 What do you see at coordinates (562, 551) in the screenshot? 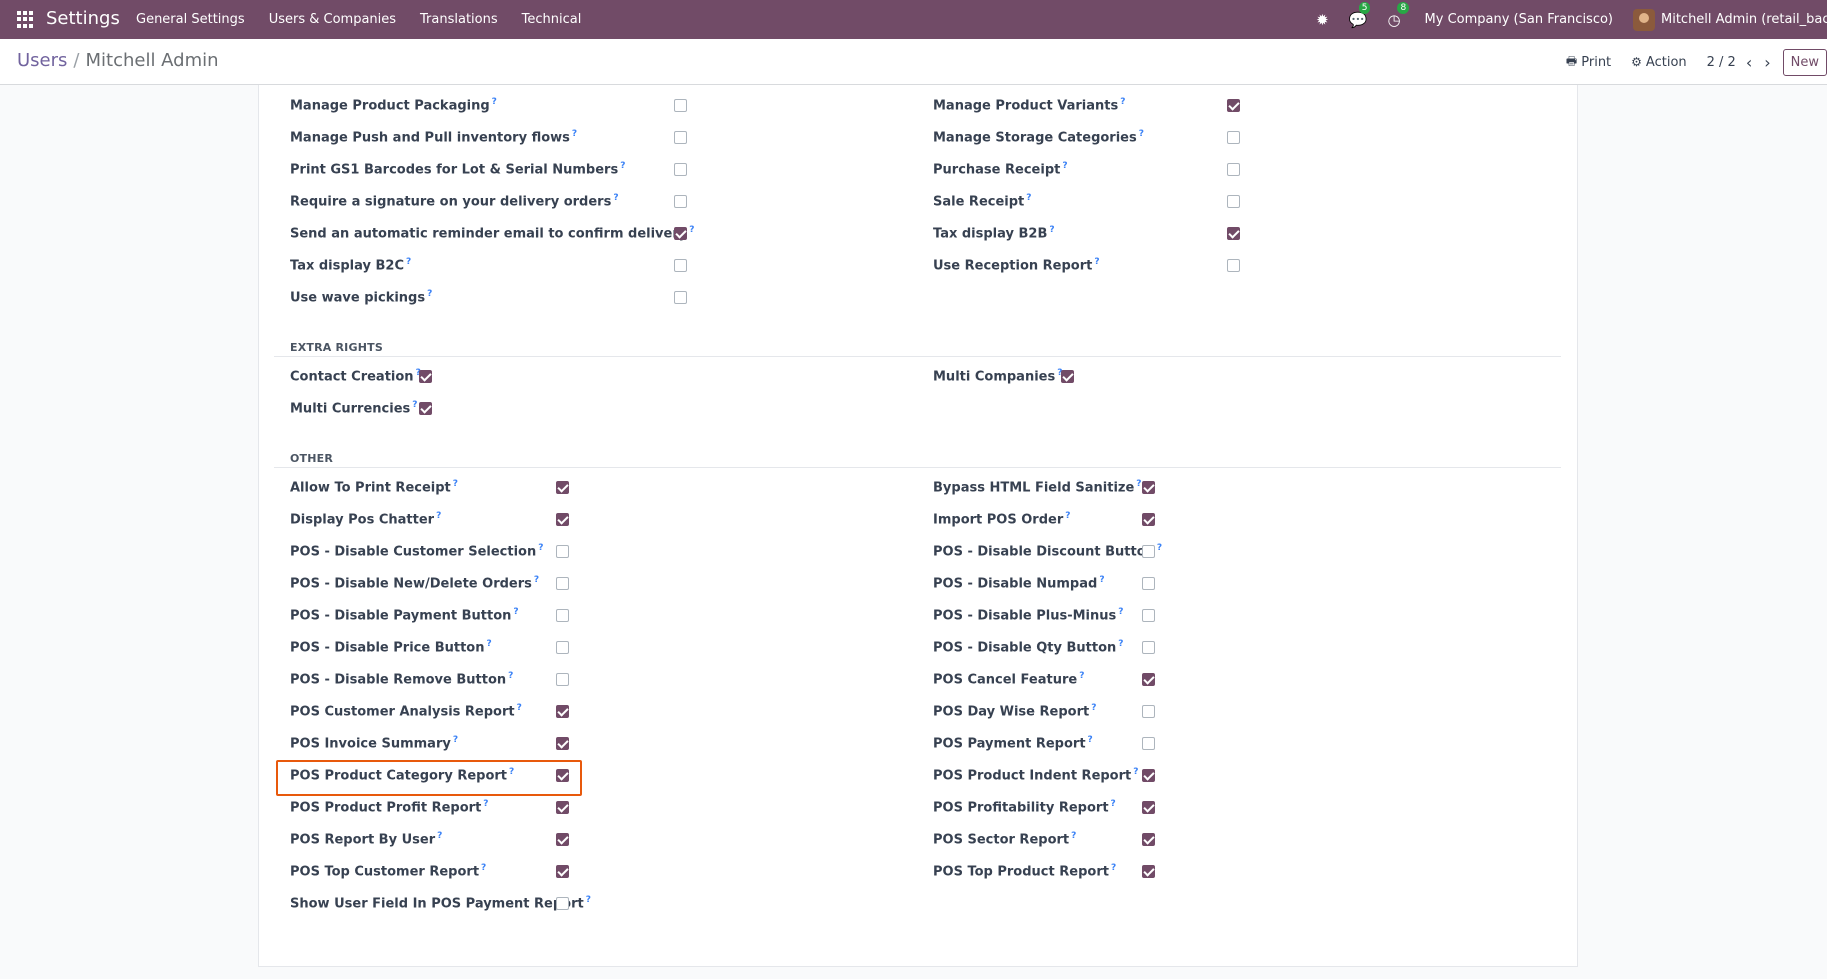
I see `checkbox-pos-disable-customer-selection` at bounding box center [562, 551].